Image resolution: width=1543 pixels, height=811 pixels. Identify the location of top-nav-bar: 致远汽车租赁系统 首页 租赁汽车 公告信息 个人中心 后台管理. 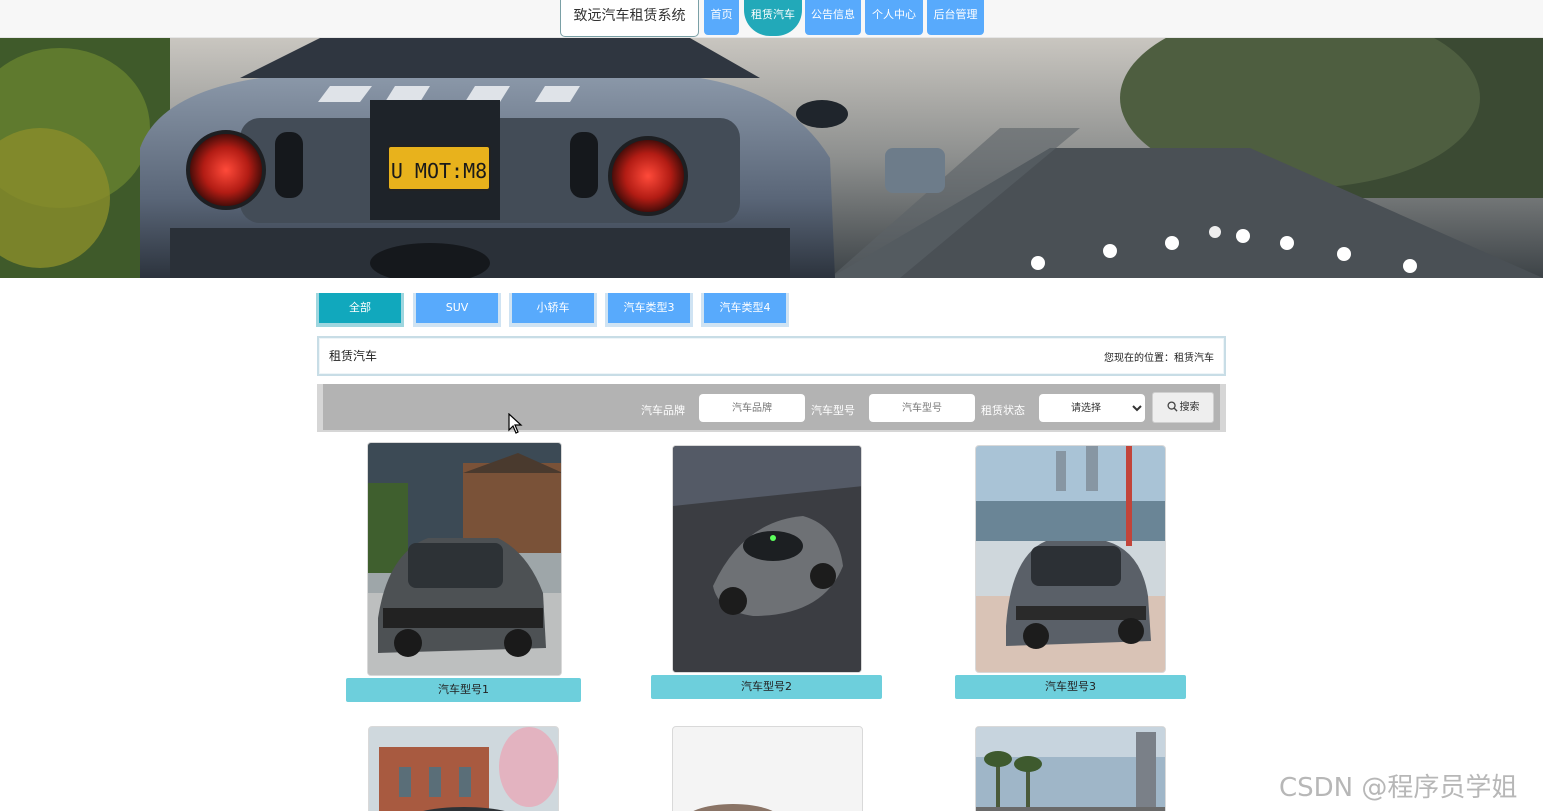
(771, 19).